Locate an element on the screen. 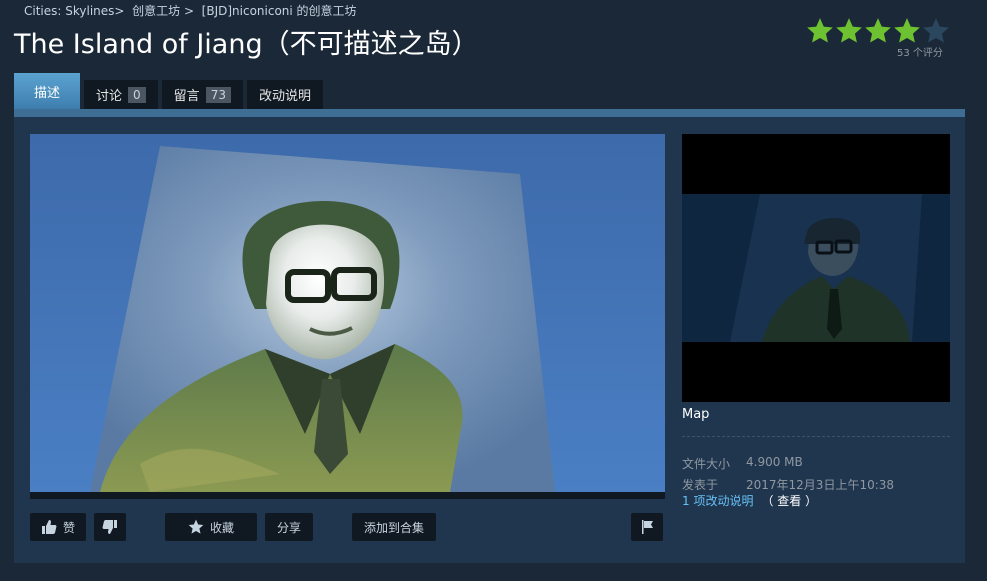 This screenshot has height=581, width=987. posted-value: 2017年12月3日上午10:38 is located at coordinates (820, 485).